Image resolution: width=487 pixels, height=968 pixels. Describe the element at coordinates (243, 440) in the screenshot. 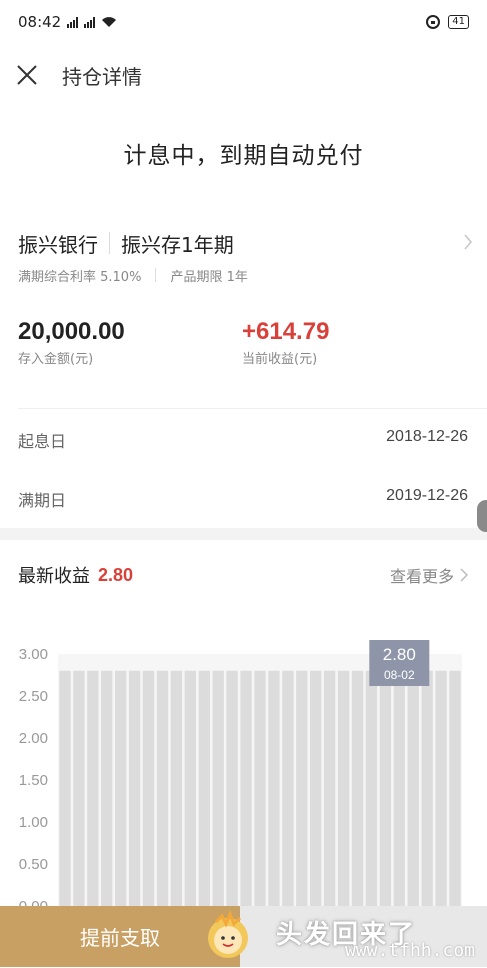

I see `start-date-row: 起息日 2018-12-26` at that location.